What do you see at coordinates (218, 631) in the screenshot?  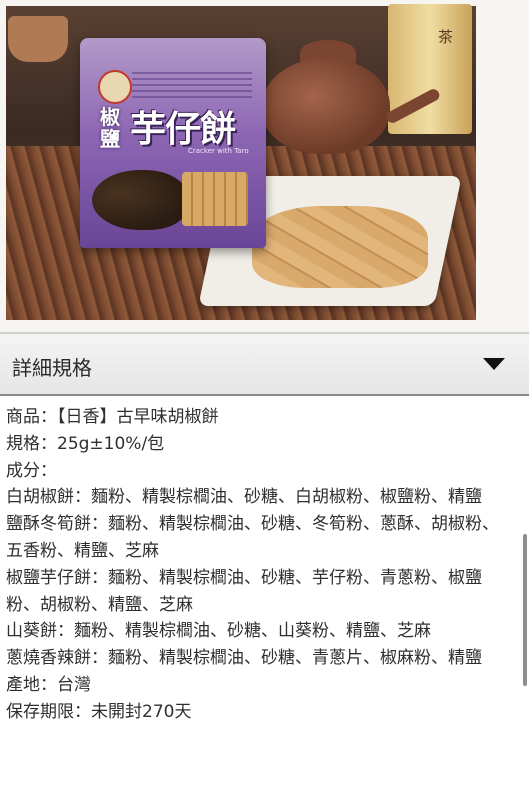 I see `detail-ingredient-item: 山葵餅：麵粉、精製棕櫚油、砂糖、山葵粉、精鹽、芝麻` at bounding box center [218, 631].